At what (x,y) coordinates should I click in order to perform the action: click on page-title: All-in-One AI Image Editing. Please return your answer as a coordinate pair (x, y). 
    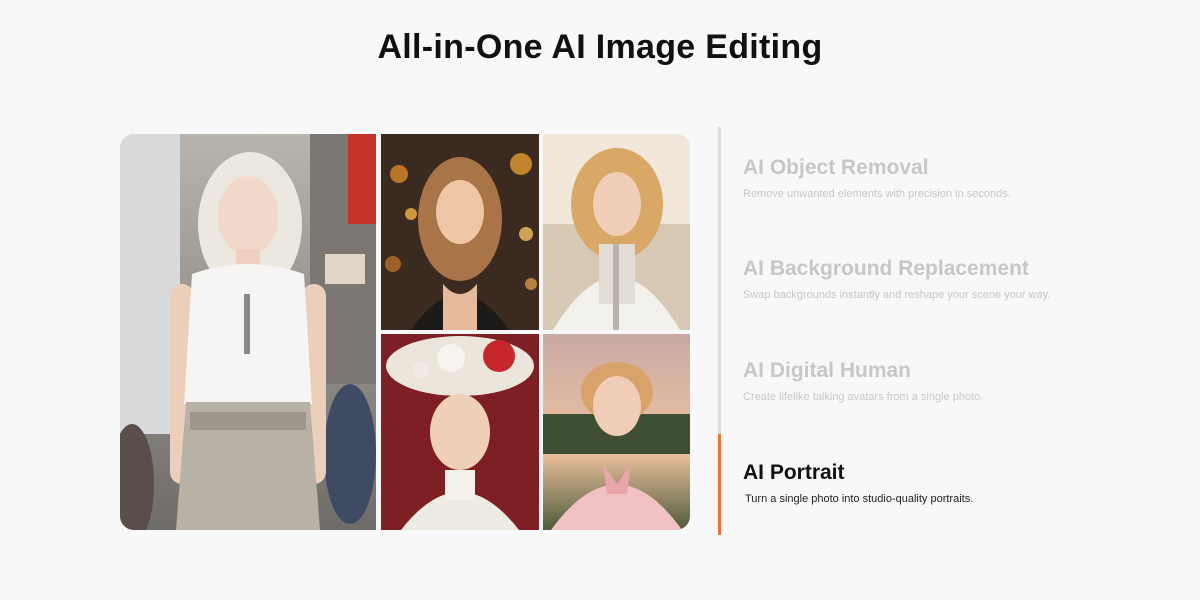
    Looking at the image, I should click on (600, 47).